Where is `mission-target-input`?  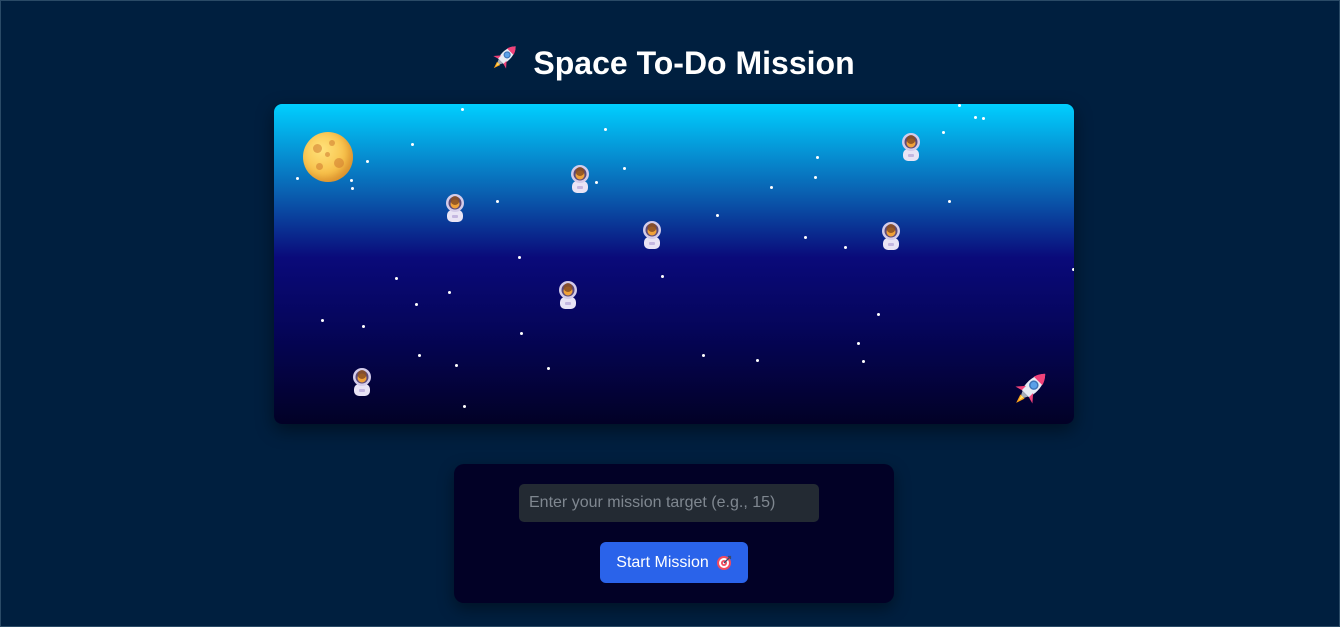 mission-target-input is located at coordinates (669, 503).